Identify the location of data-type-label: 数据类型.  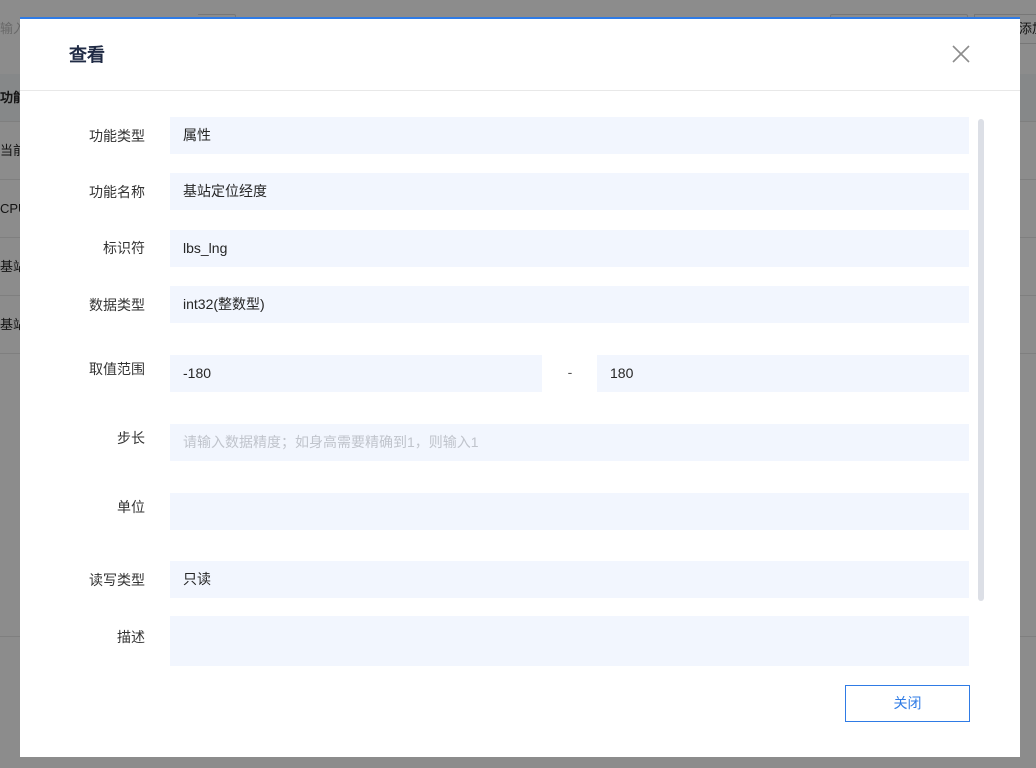
(117, 305).